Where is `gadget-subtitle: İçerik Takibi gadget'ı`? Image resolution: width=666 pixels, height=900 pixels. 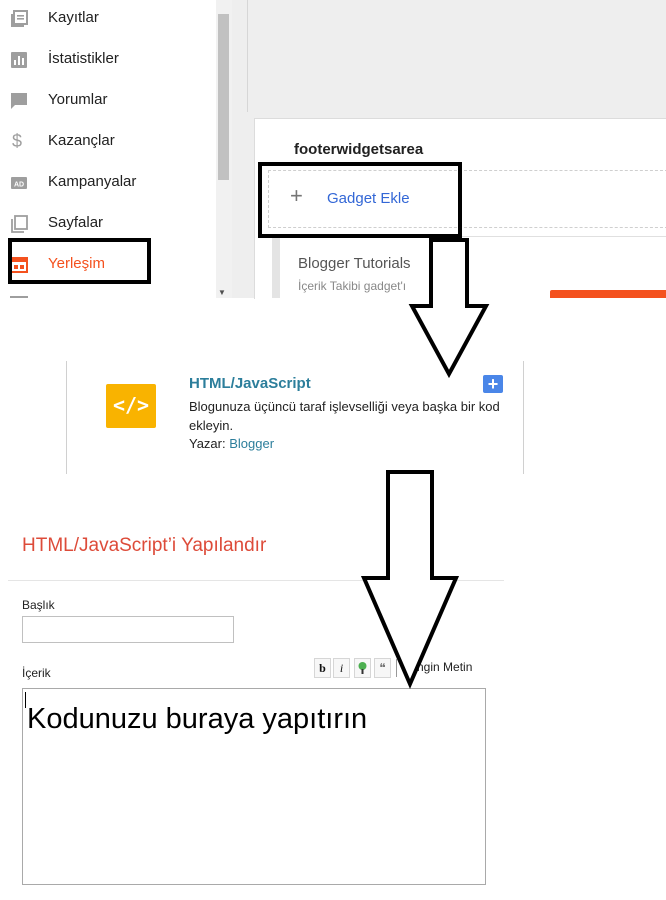
gadget-subtitle: İçerik Takibi gadget'ı is located at coordinates (352, 286).